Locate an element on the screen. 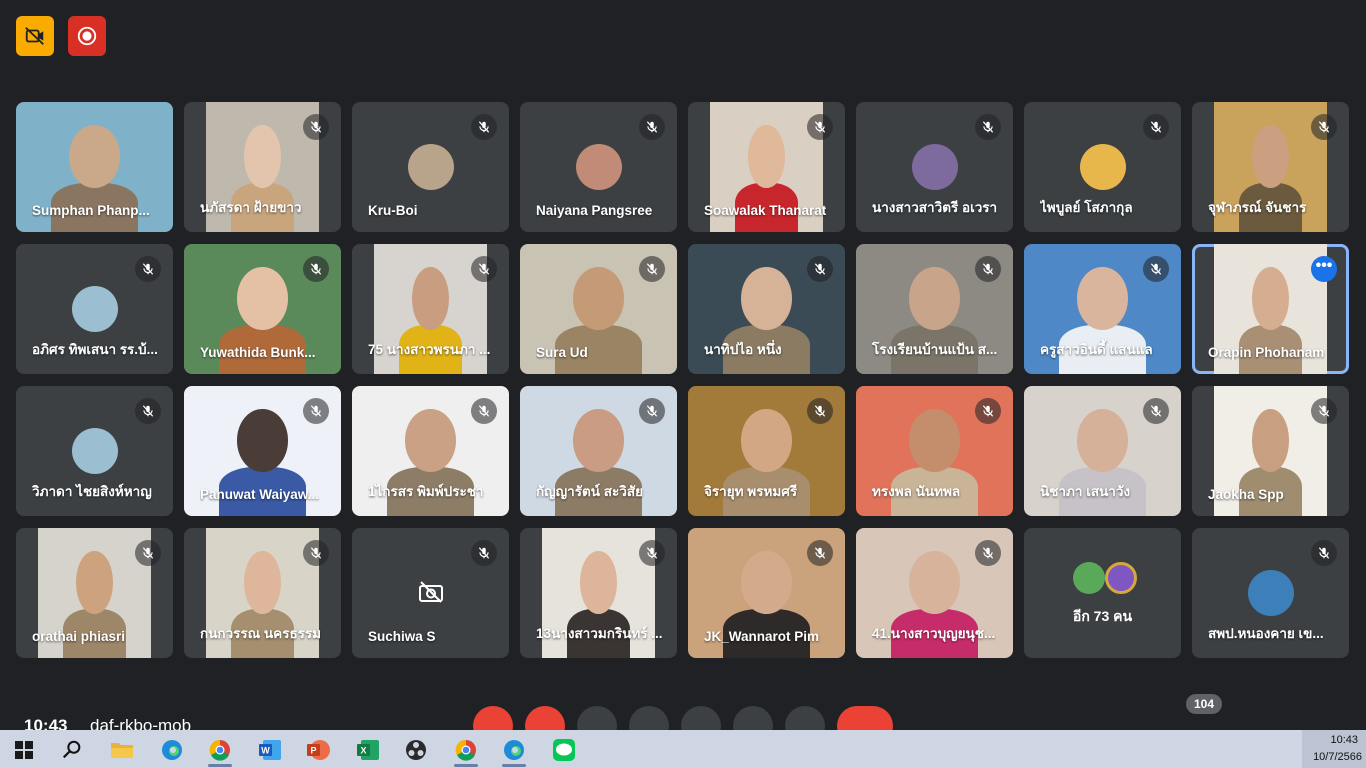  participant-tile: วิภาดา ไชยสิงห์หาญ is located at coordinates (94, 451).